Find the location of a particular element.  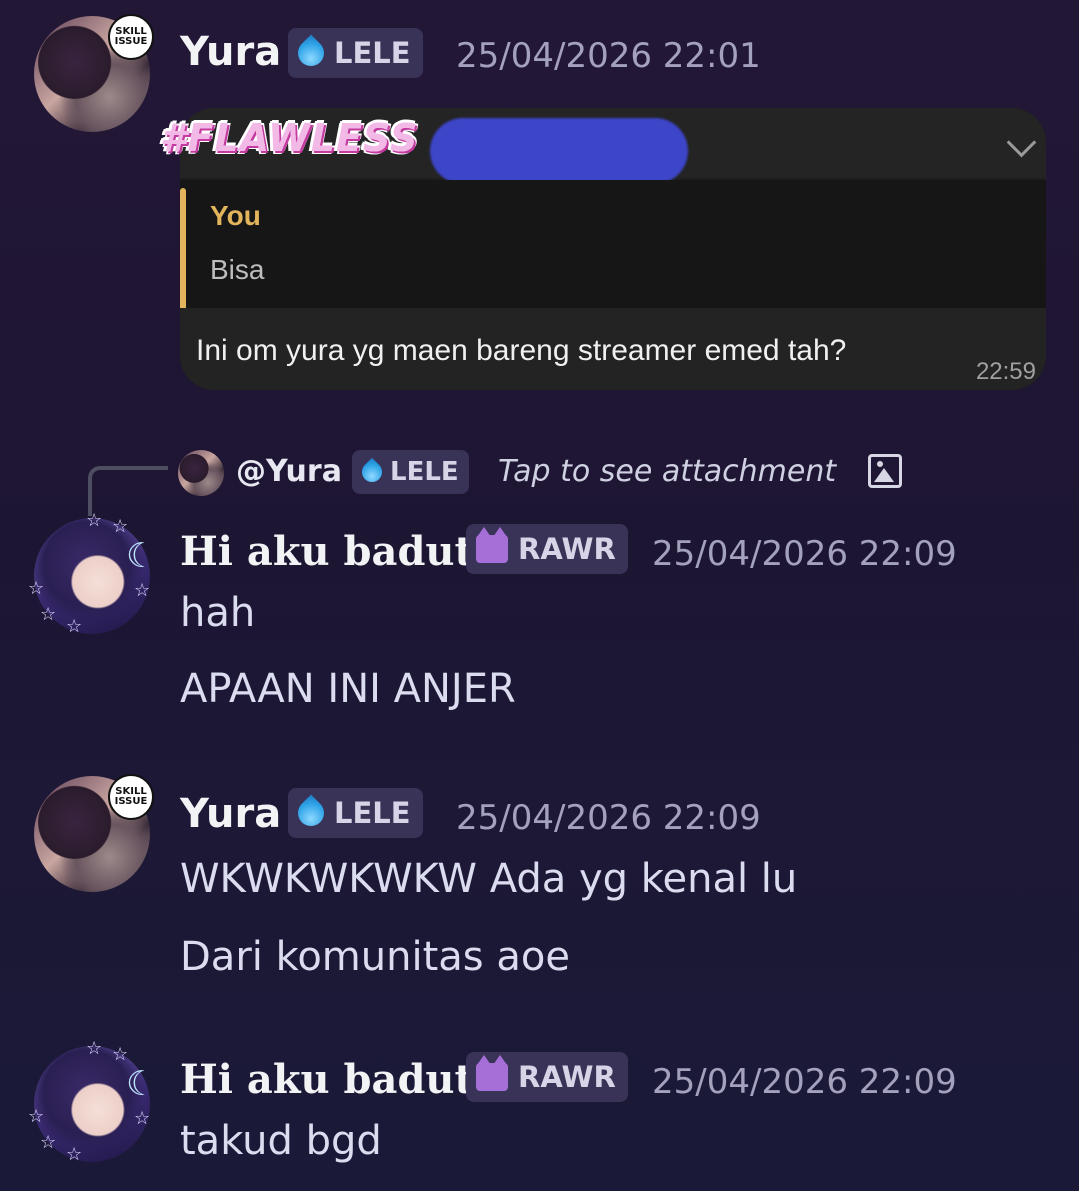

quoted-text: Bisa is located at coordinates (237, 269).